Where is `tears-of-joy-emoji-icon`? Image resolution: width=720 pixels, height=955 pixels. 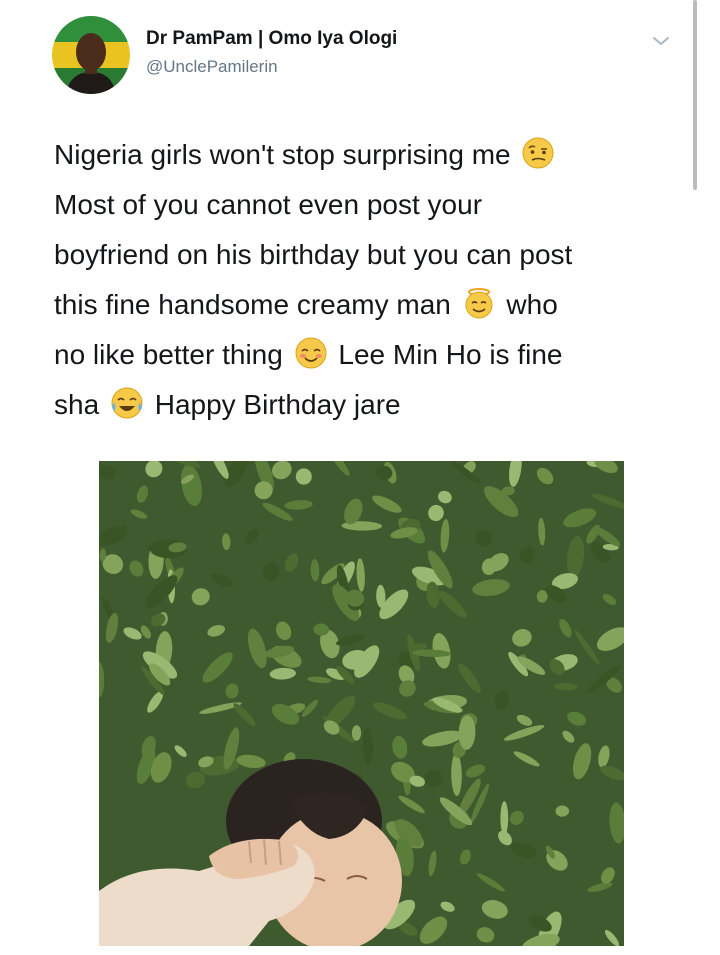 tears-of-joy-emoji-icon is located at coordinates (127, 411).